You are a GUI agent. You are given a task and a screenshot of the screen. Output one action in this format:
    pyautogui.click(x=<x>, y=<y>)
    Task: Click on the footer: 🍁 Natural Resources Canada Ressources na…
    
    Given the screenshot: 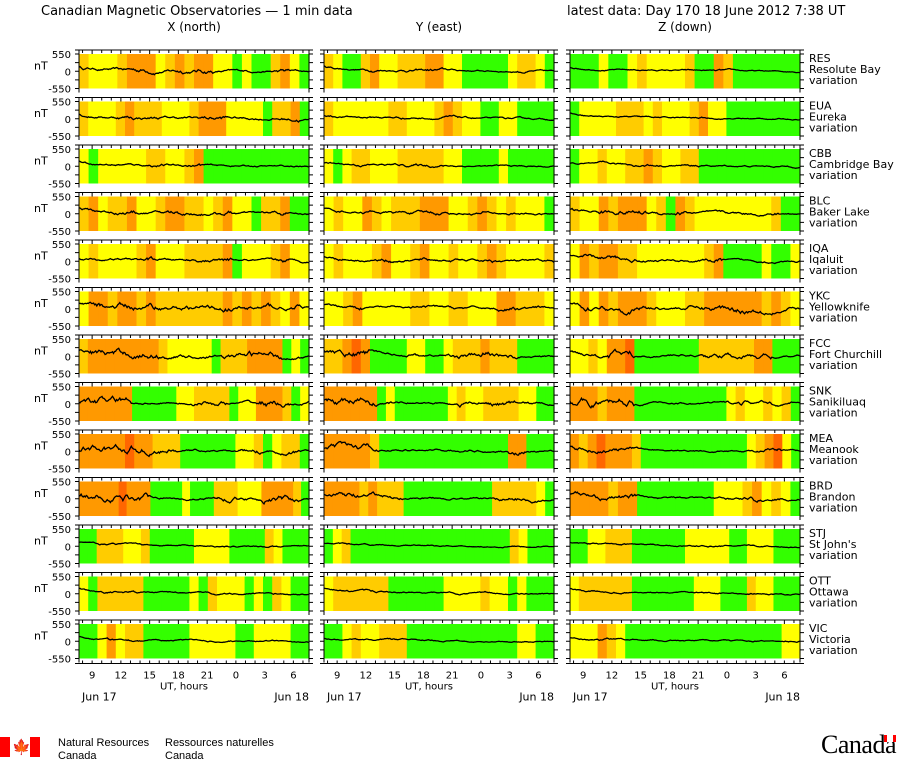 What is the action you would take?
    pyautogui.click(x=450, y=749)
    